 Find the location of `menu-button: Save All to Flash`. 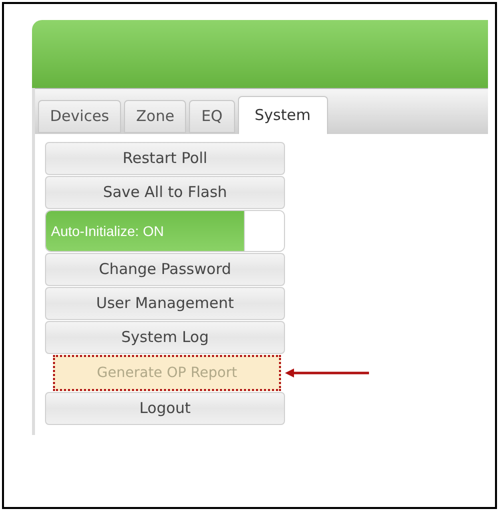

menu-button: Save All to Flash is located at coordinates (165, 192).